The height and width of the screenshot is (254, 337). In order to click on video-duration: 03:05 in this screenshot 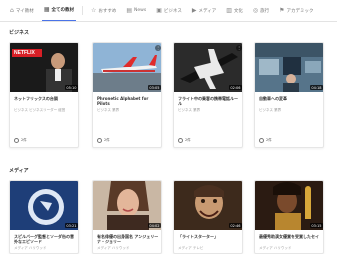, I will do `click(154, 87)`.